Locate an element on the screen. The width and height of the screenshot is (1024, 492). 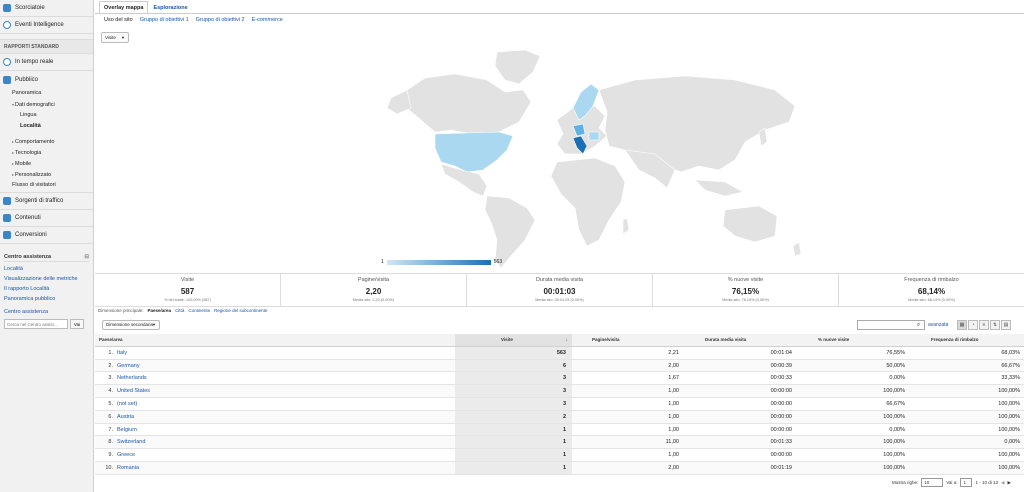
sidebar-item-audience: Pubblico is located at coordinates (46, 79).